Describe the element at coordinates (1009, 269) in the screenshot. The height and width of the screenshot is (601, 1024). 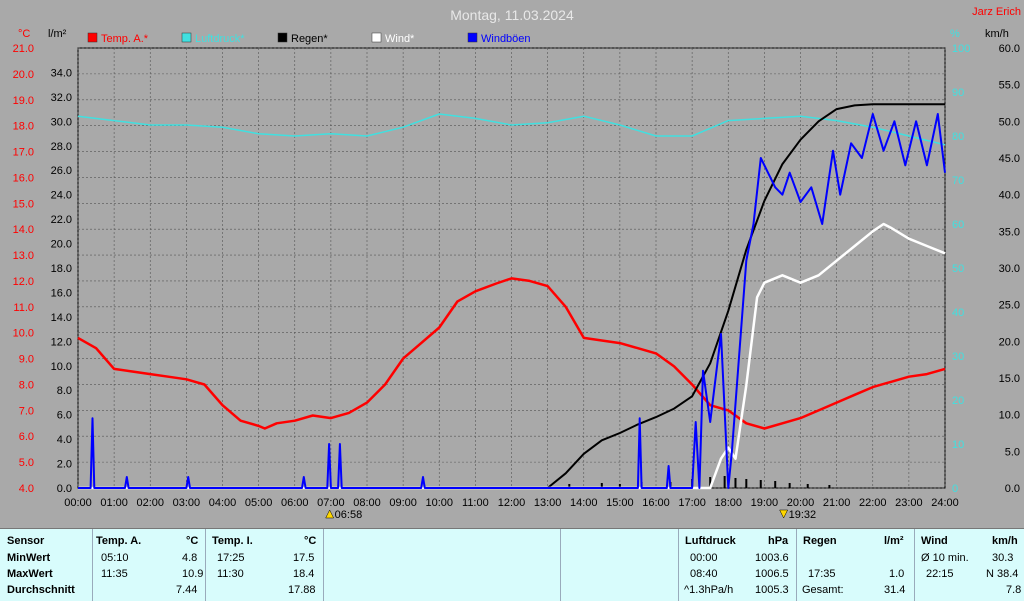
I see `wind-tick-label: 30.0` at that location.